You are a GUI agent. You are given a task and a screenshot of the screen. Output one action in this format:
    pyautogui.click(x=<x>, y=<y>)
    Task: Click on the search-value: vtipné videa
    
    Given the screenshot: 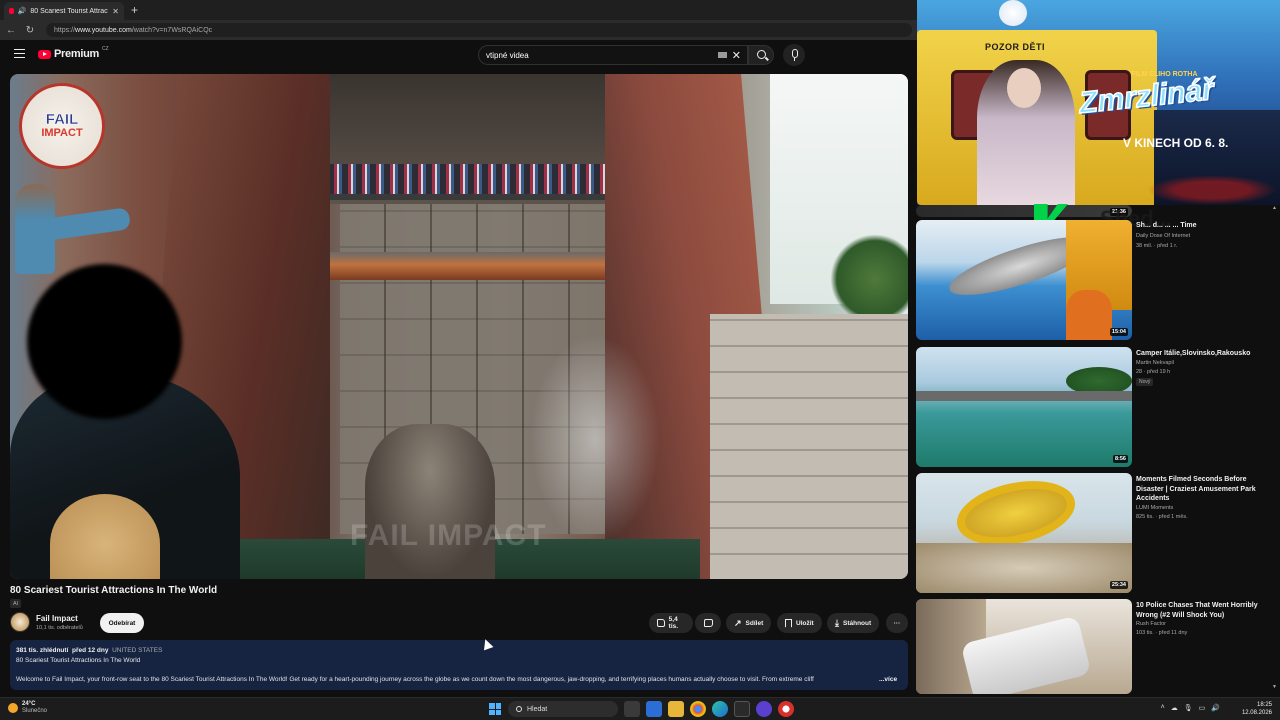 What is the action you would take?
    pyautogui.click(x=507, y=55)
    